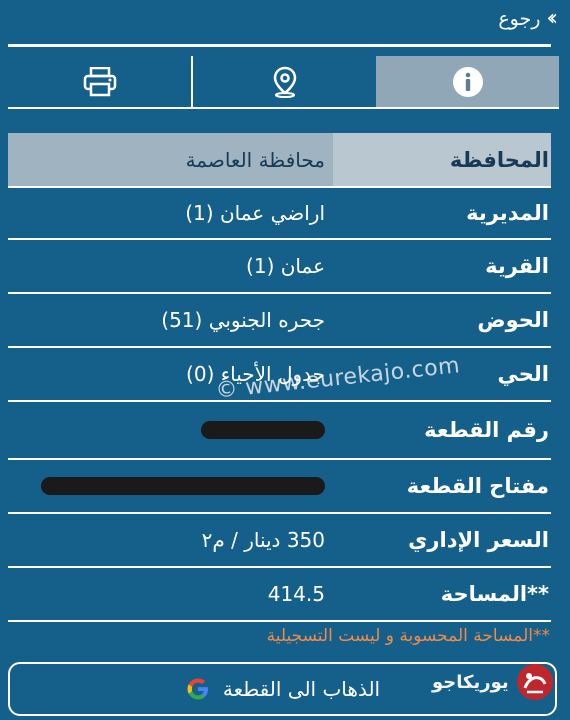  I want to click on row-label: رقم القطعة, so click(486, 430).